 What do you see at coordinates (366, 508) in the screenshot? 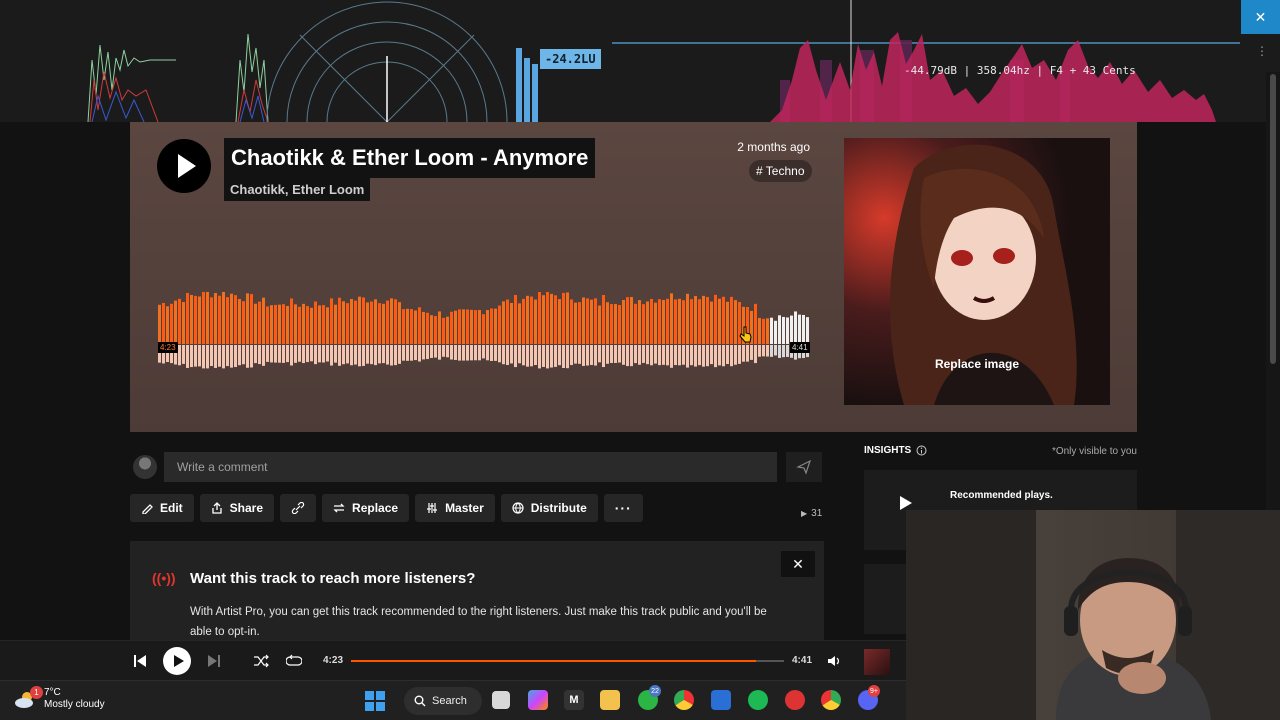
I see `replace-button: Replace` at bounding box center [366, 508].